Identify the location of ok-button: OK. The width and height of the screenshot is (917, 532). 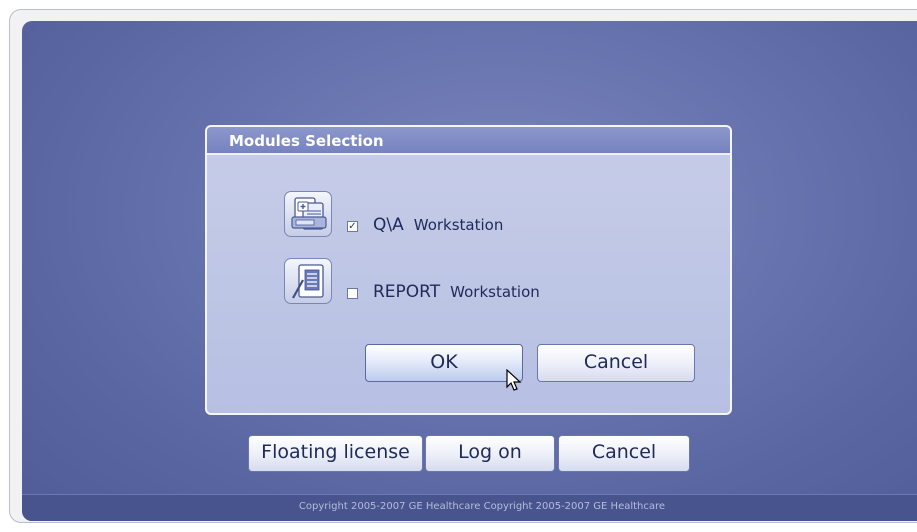
(444, 363).